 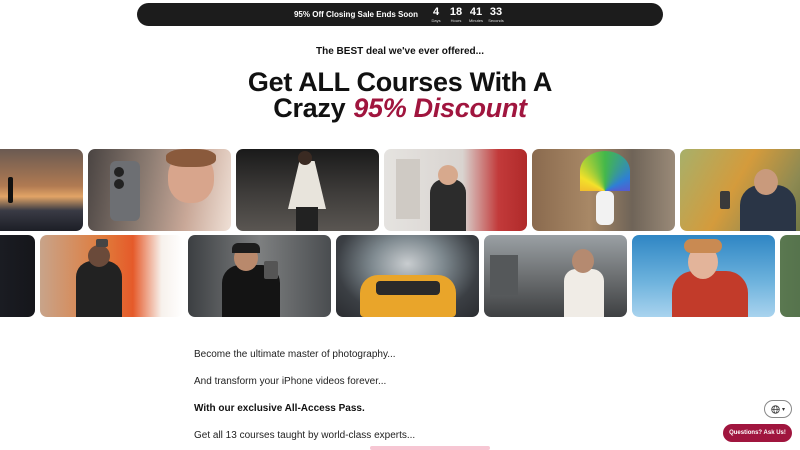 I want to click on cta-glow, so click(x=430, y=448).